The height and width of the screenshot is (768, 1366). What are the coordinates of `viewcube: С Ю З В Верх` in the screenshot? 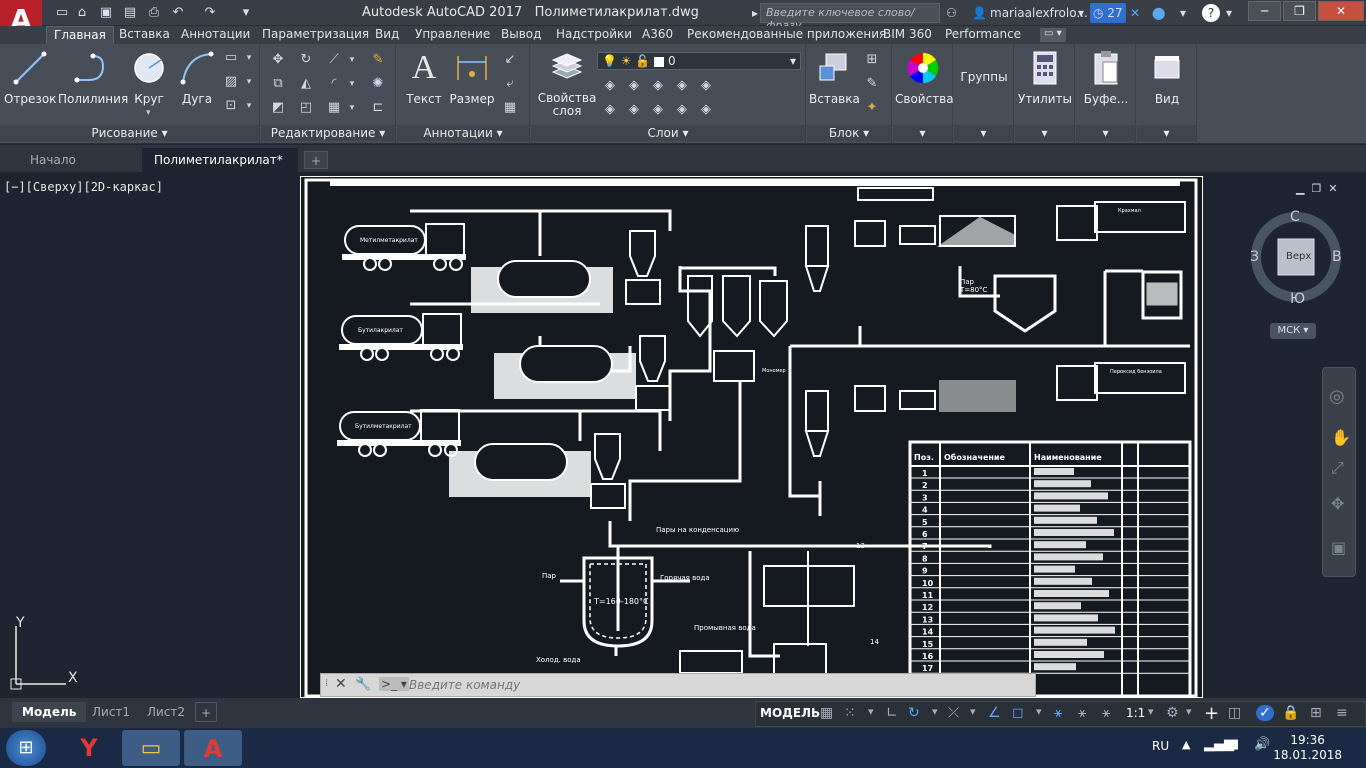 It's located at (1296, 256).